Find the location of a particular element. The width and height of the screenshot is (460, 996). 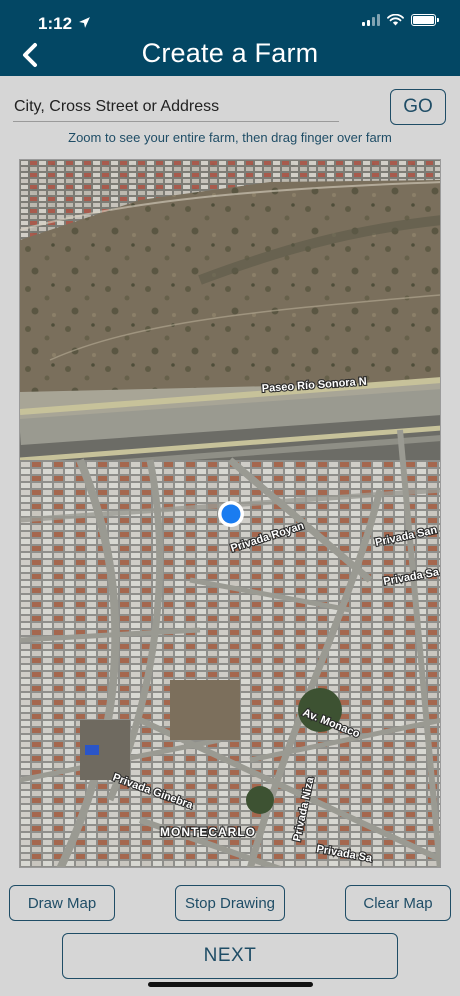

nav-header: 1:12 Create a Farm is located at coordinates (230, 38).